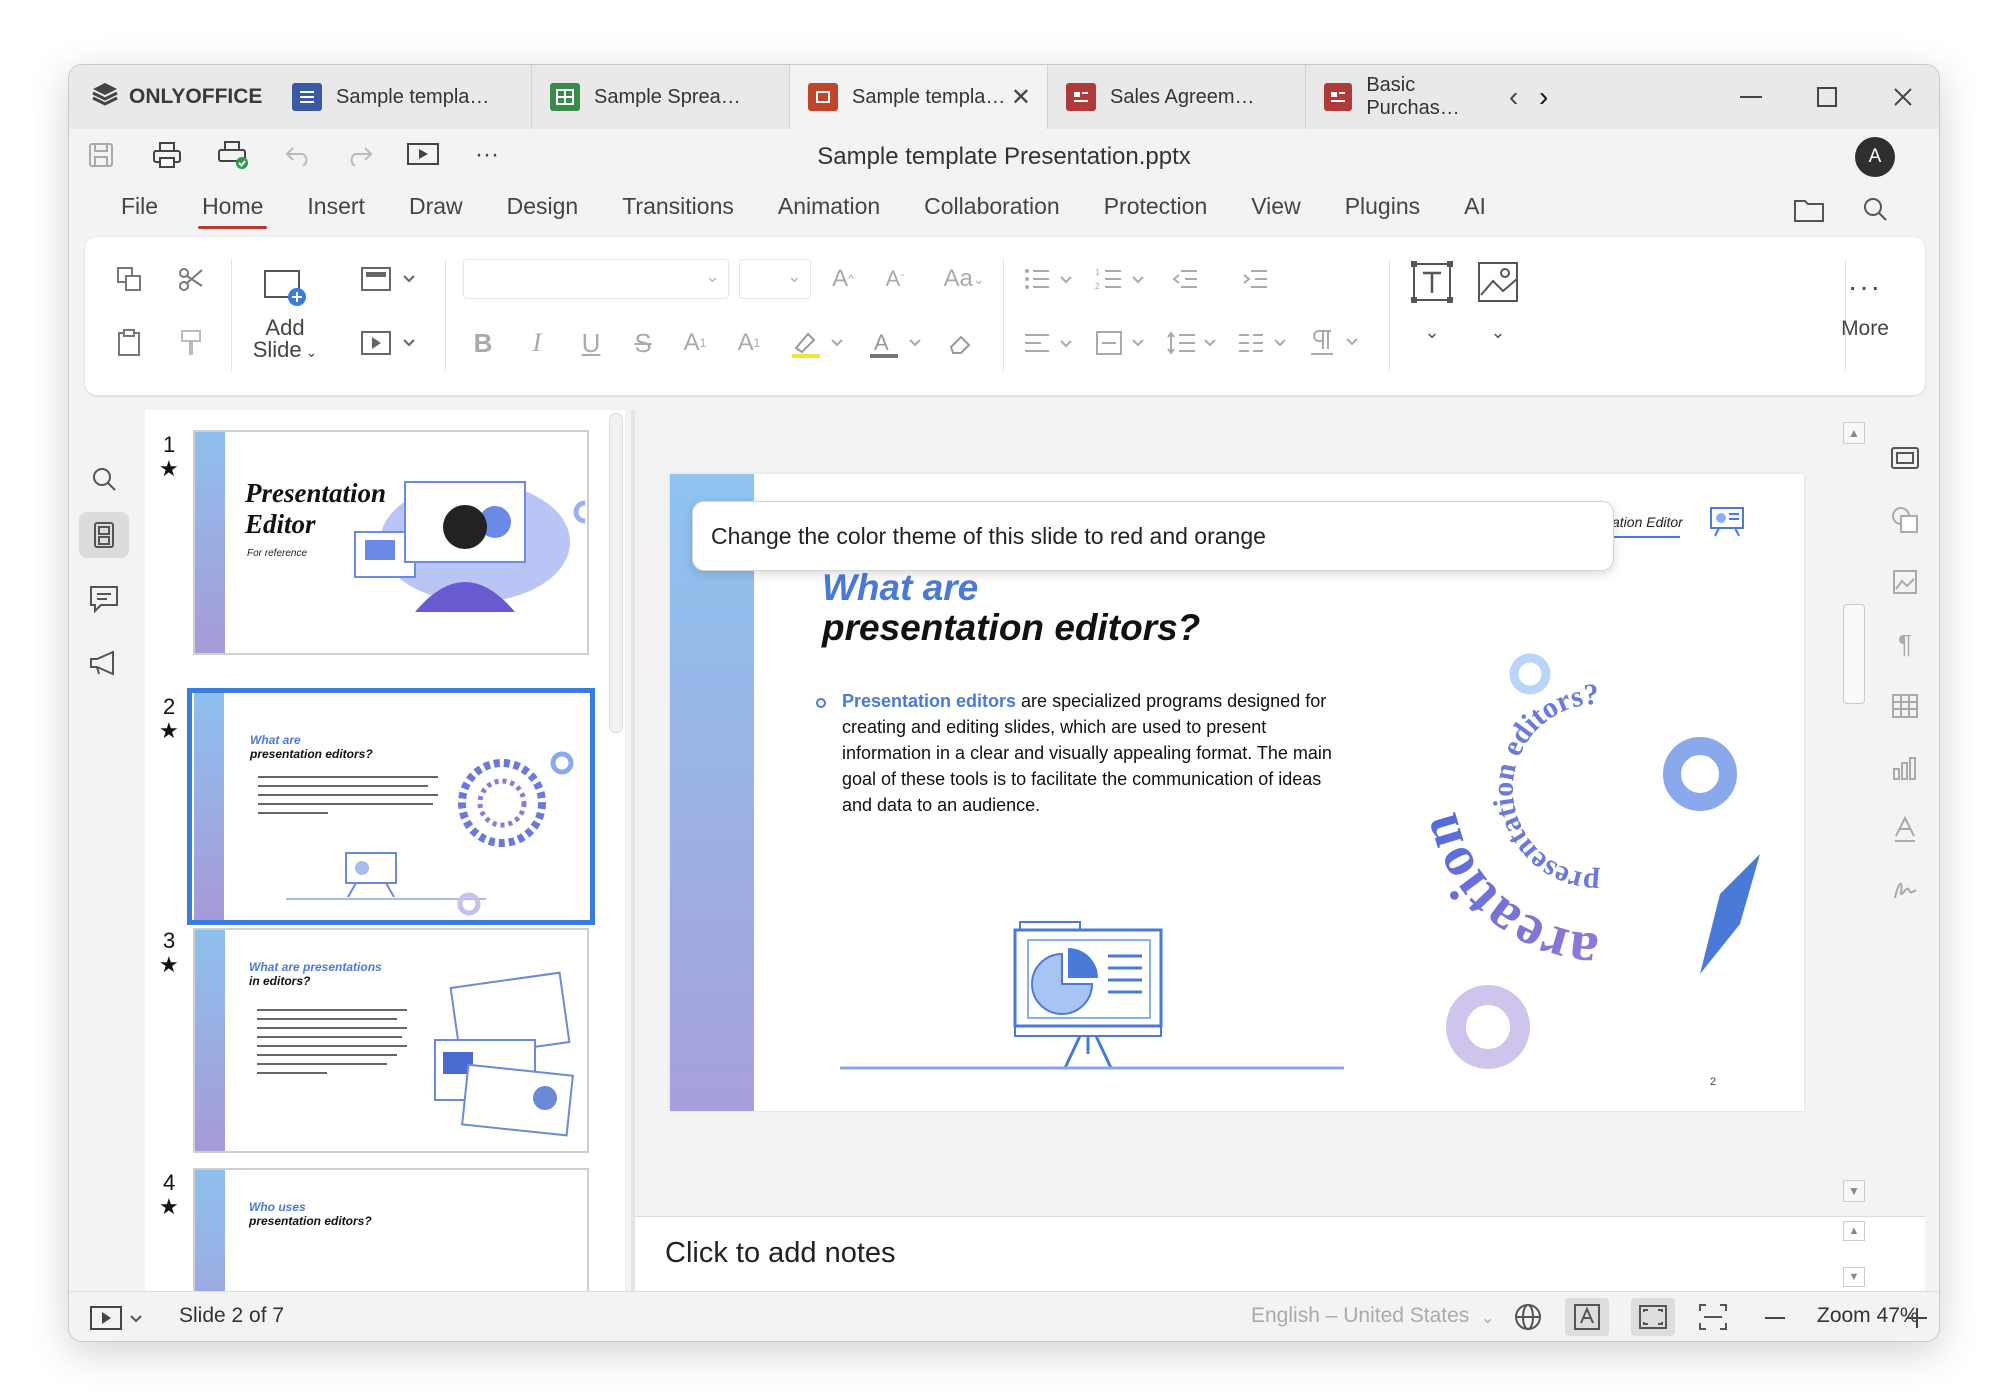  I want to click on copy-icon, so click(129, 279).